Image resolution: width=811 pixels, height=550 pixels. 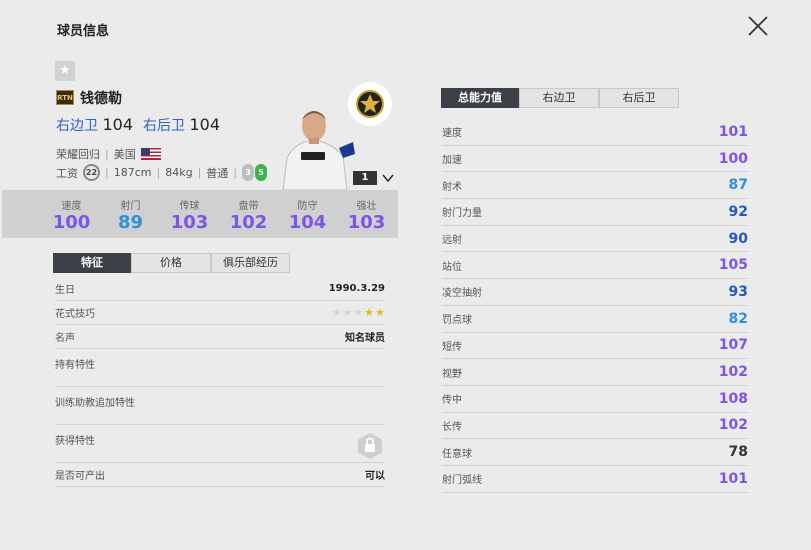 I want to click on summary-stats-bar: 速度 100 射门 89 传球 103 盘带 102 防守 104 强壮 103, so click(x=200, y=214).